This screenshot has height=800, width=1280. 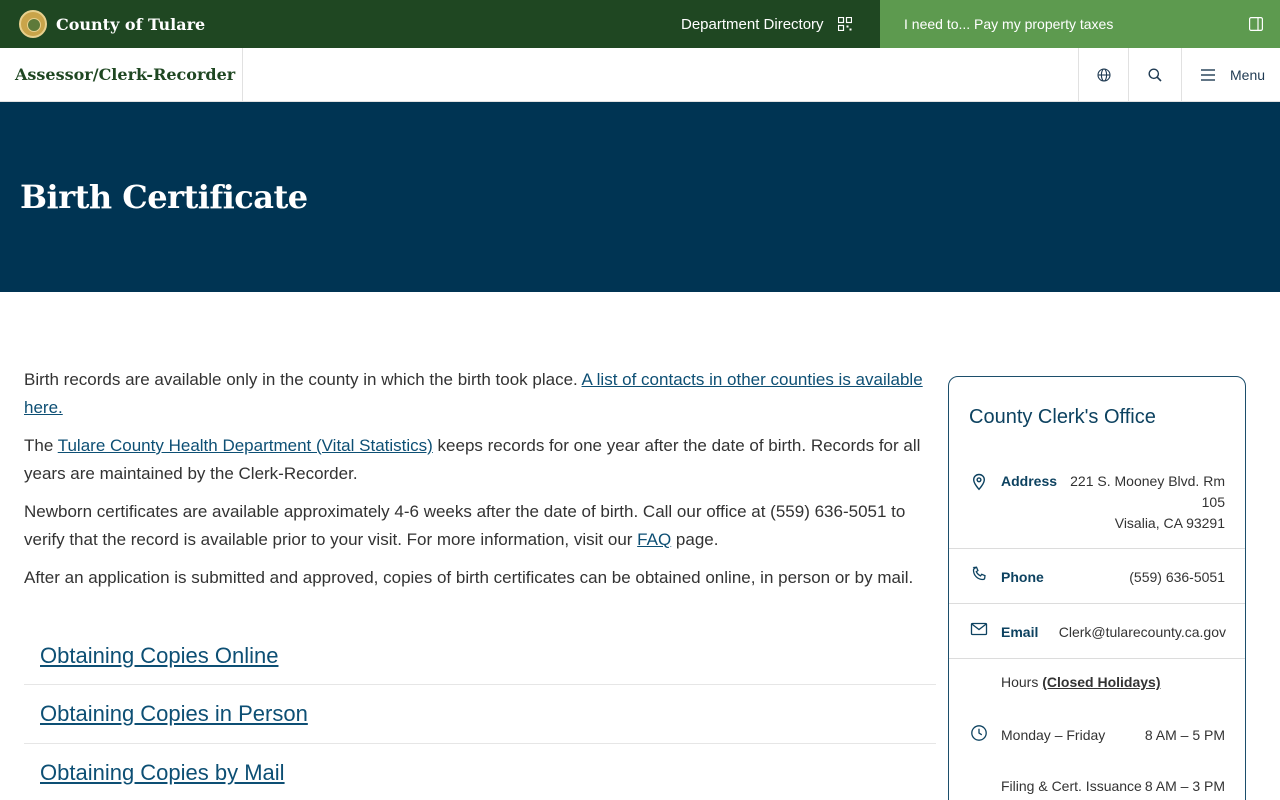 What do you see at coordinates (752, 24) in the screenshot?
I see `department-directory-label: Department Directory` at bounding box center [752, 24].